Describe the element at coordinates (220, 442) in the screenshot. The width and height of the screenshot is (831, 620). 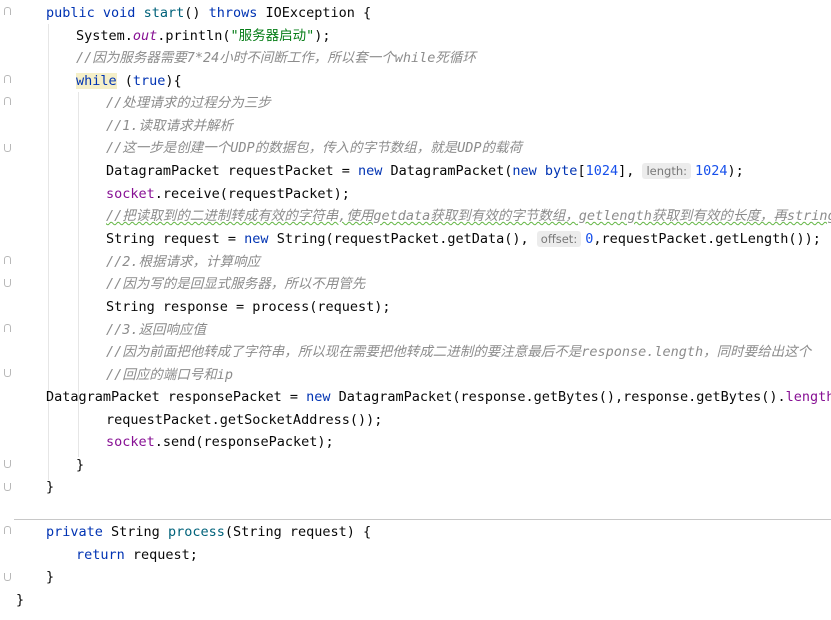
I see `code-line-send: socket.send(responsePacket);` at that location.